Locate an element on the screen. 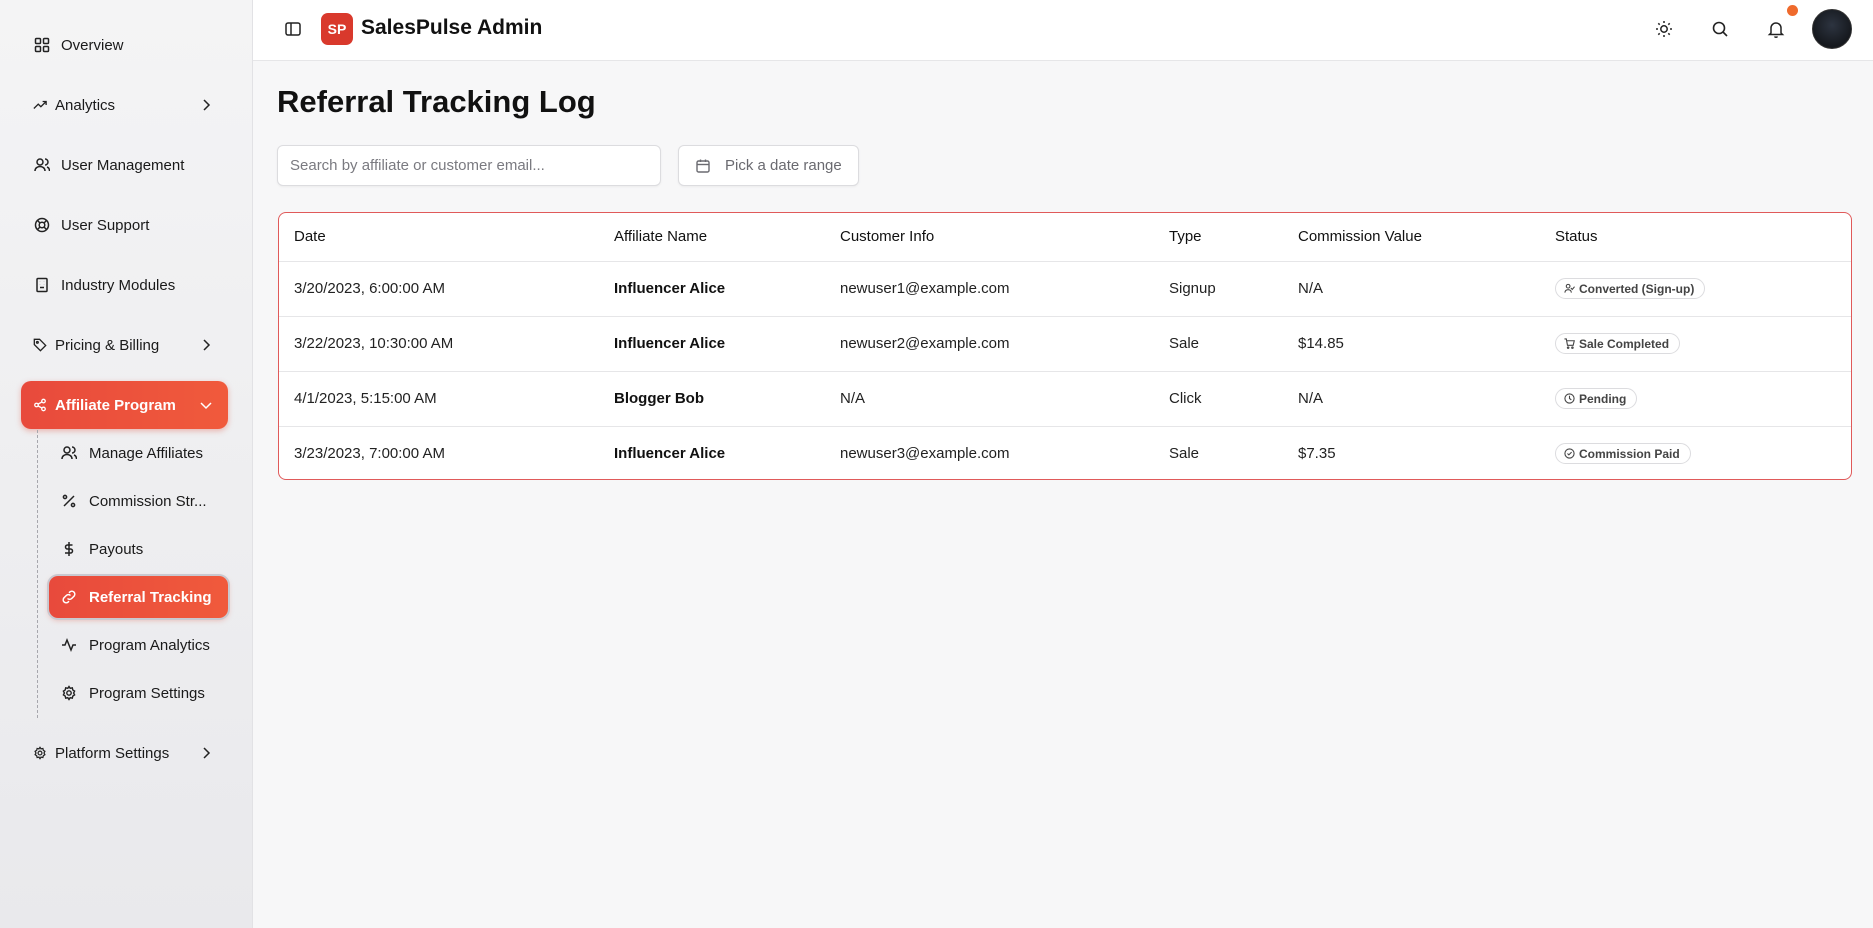  column-header-date: Date is located at coordinates (439, 237).